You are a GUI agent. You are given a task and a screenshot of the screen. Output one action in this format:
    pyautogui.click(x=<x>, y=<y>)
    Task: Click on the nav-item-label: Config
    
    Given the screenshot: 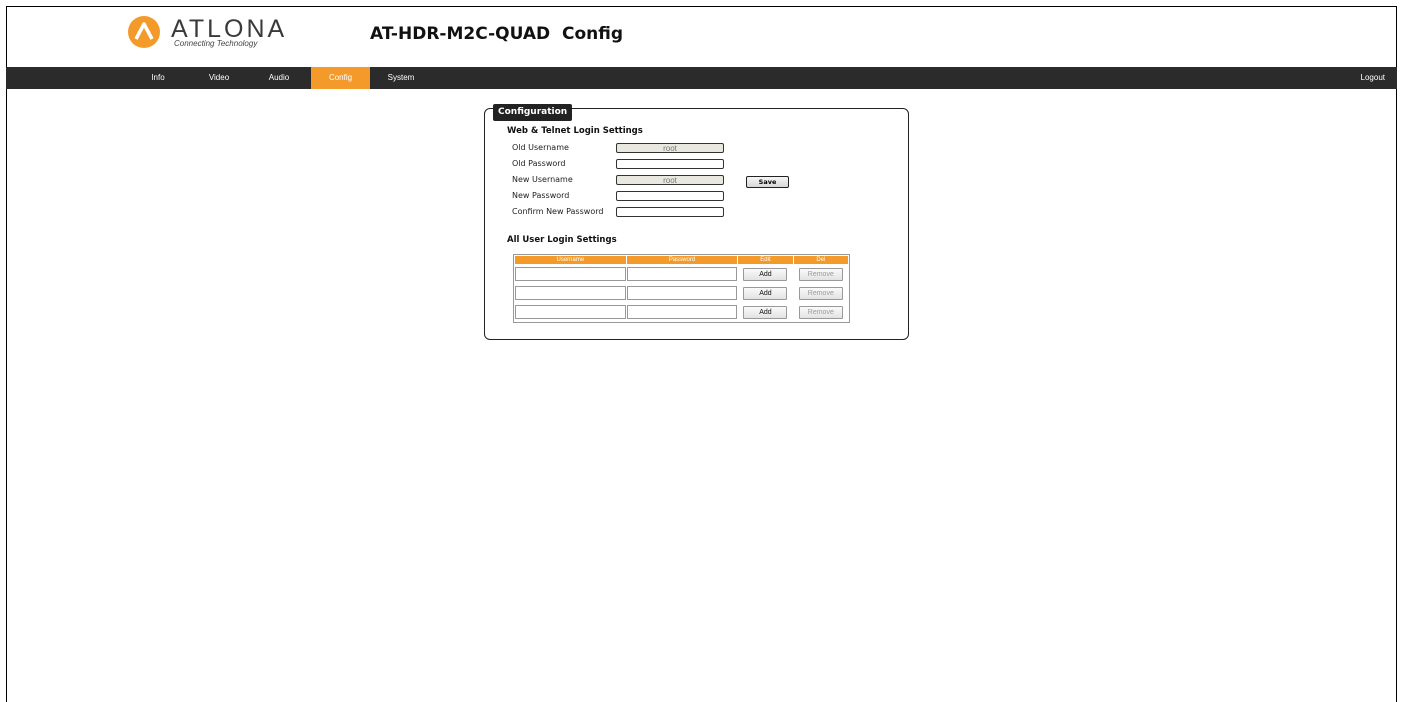 What is the action you would take?
    pyautogui.click(x=340, y=77)
    